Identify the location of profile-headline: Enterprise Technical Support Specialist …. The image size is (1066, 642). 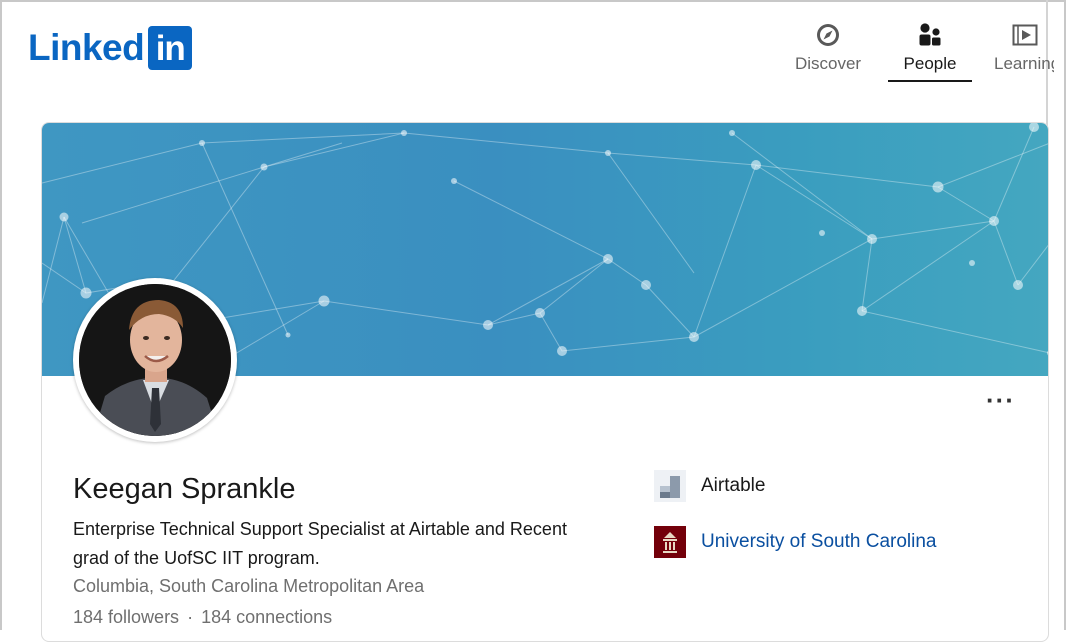
(320, 543).